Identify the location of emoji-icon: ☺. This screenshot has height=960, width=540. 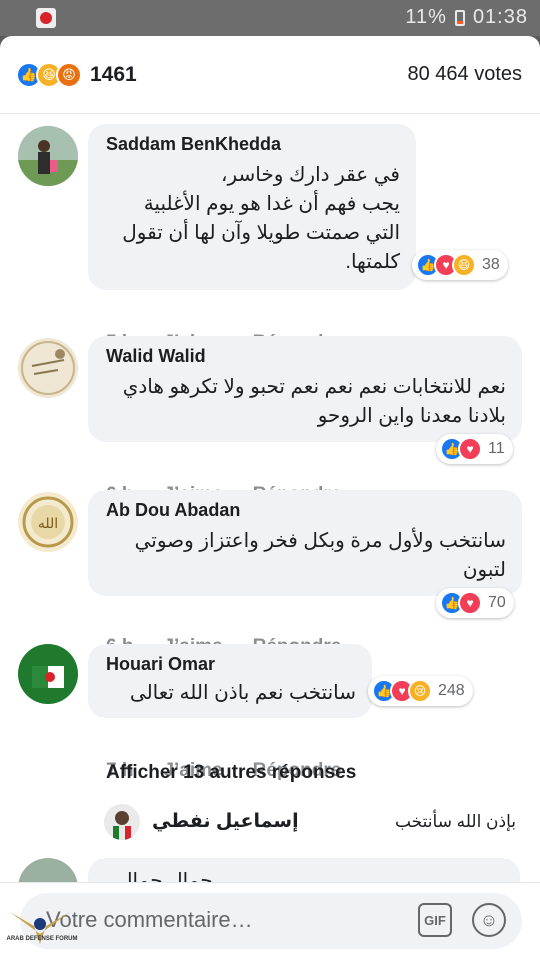
(489, 920).